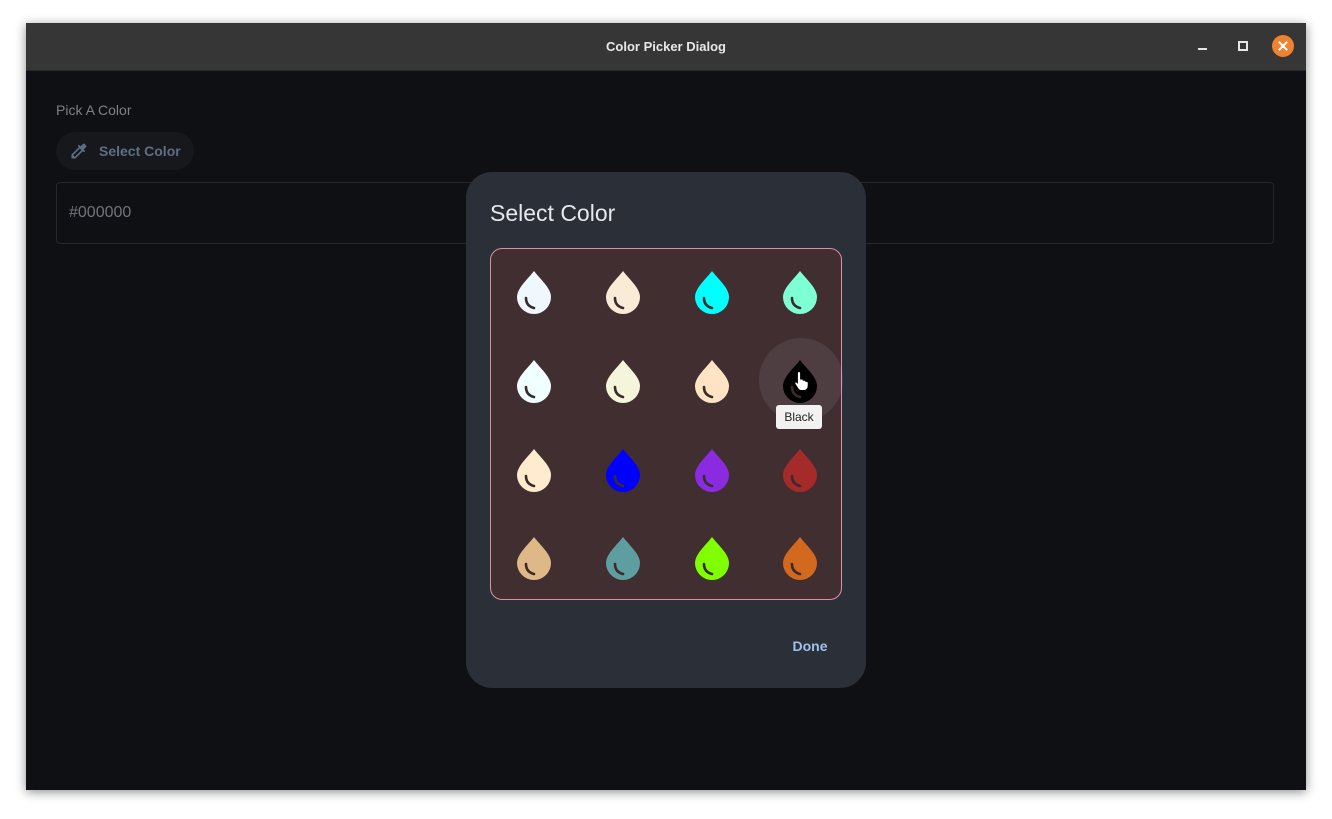 Image resolution: width=1332 pixels, height=819 pixels. I want to click on color-tooltip: Black, so click(799, 417).